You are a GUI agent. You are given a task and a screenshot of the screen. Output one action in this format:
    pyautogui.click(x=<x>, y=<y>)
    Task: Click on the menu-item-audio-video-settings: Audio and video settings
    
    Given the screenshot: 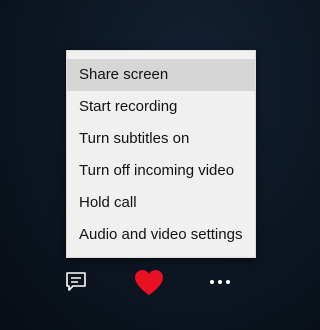 What is the action you would take?
    pyautogui.click(x=161, y=235)
    